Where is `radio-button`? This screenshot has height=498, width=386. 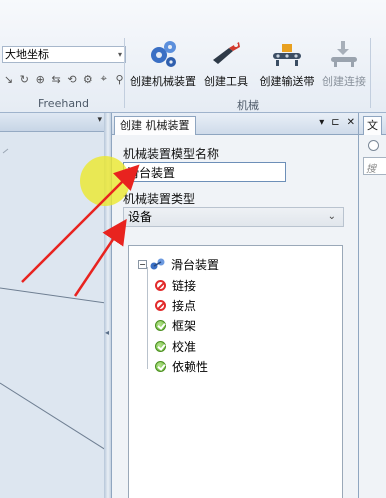
radio-button is located at coordinates (373, 145).